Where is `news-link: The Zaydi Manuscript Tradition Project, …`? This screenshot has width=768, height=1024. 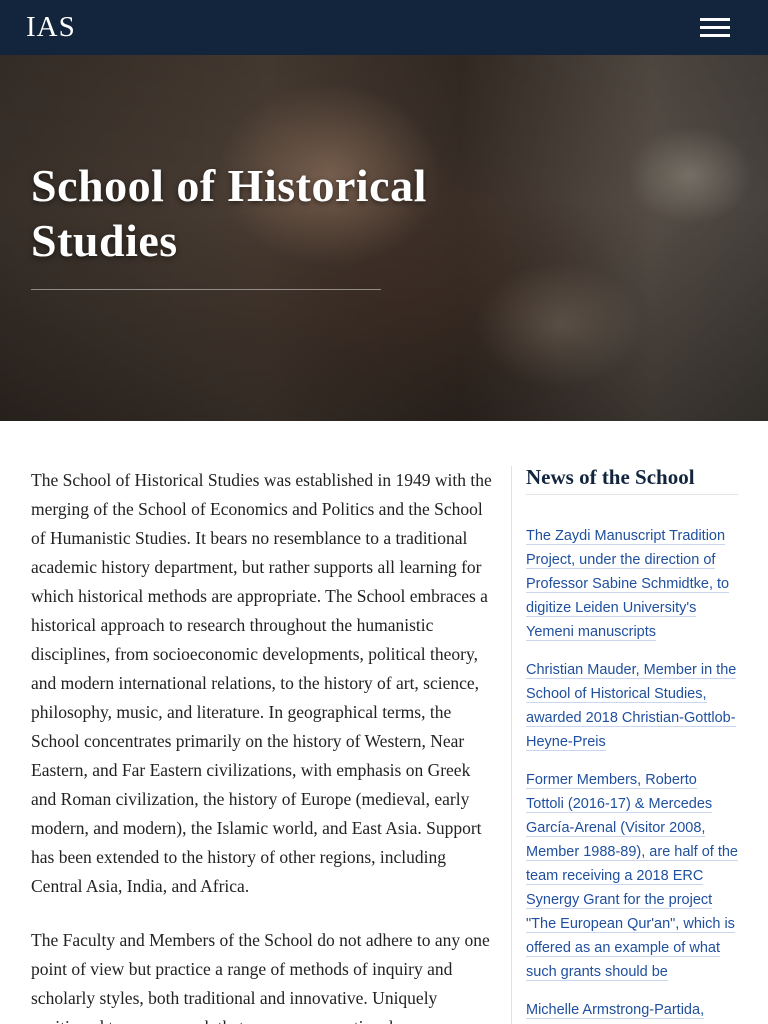
news-link: The Zaydi Manuscript Tradition Project, … is located at coordinates (632, 584).